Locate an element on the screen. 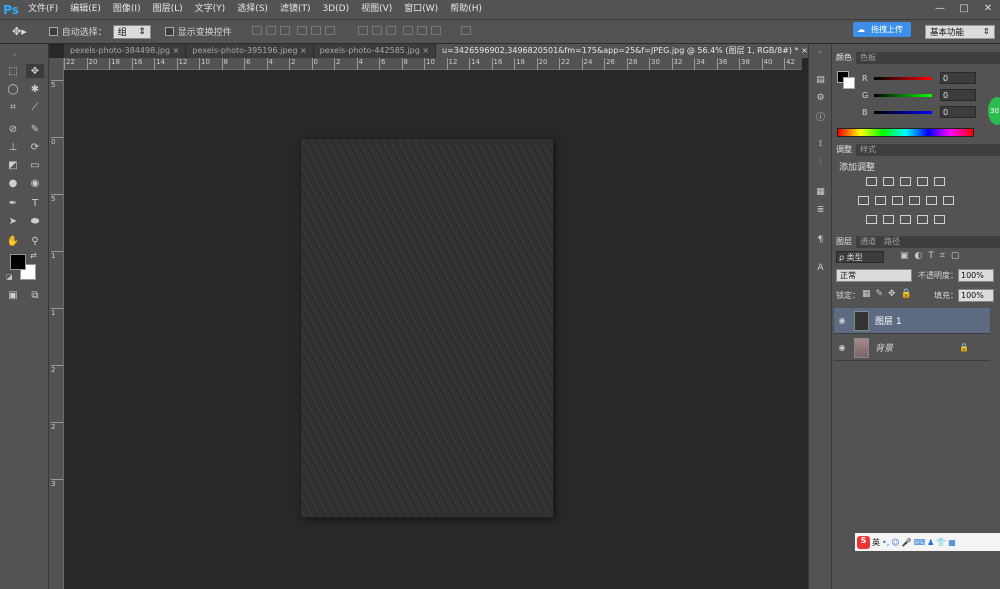 Image resolution: width=1000 pixels, height=589 pixels. vertical-ruler: 5 0 5 1 1 2 2 3 is located at coordinates (56, 323).